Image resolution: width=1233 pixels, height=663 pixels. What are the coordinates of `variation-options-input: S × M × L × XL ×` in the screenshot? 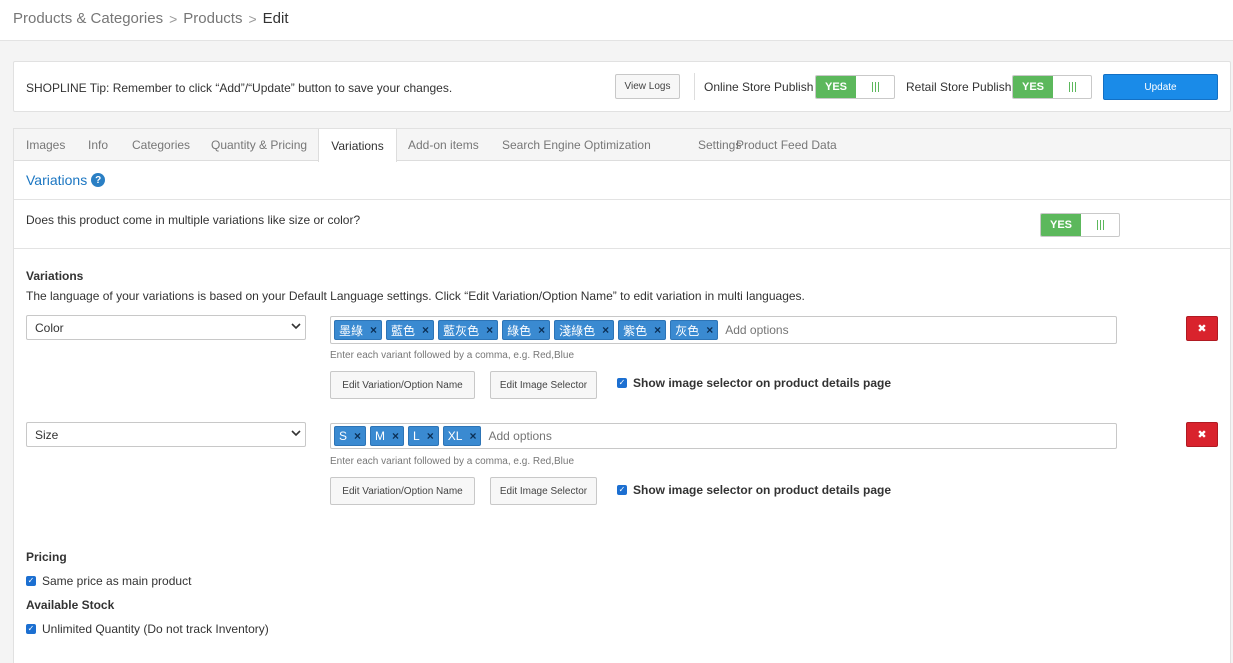 It's located at (723, 436).